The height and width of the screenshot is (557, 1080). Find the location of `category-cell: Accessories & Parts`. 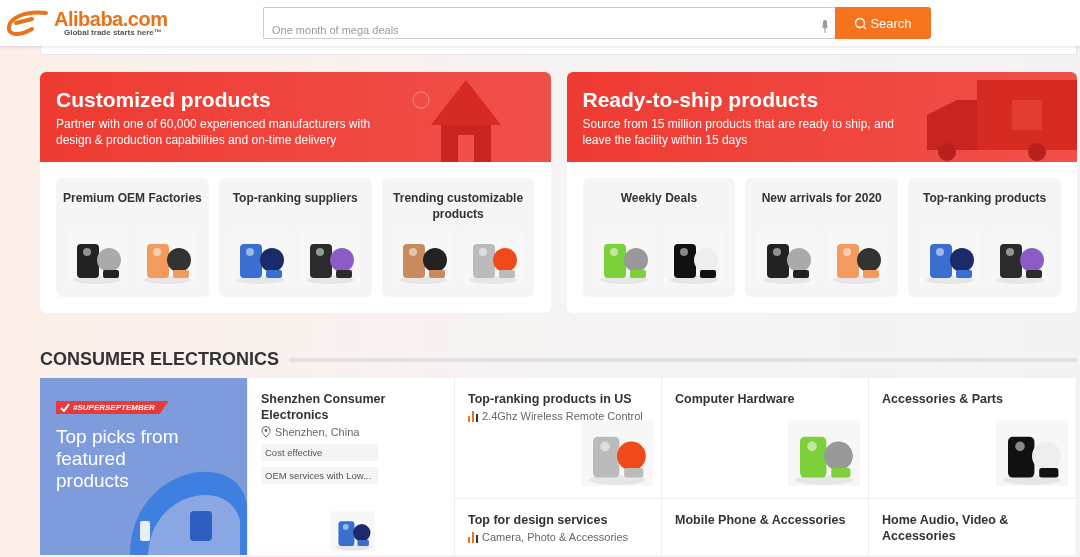

category-cell: Accessories & Parts is located at coordinates (972, 438).